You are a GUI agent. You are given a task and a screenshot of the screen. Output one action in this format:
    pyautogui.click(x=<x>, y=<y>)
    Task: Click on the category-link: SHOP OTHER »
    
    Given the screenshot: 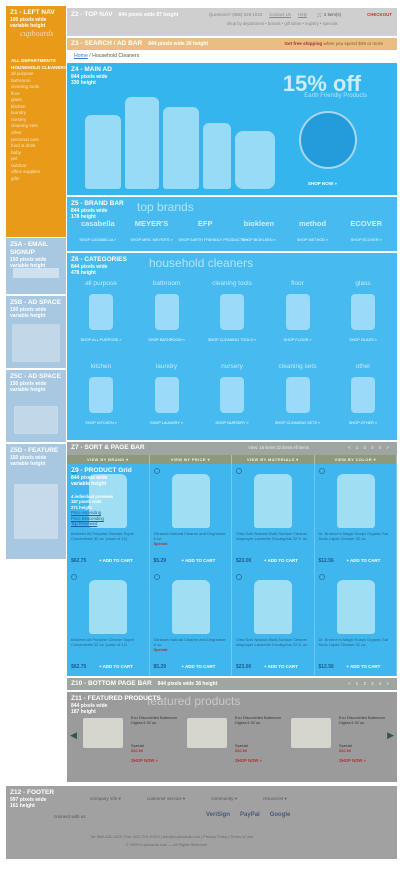 What is the action you would take?
    pyautogui.click(x=363, y=423)
    